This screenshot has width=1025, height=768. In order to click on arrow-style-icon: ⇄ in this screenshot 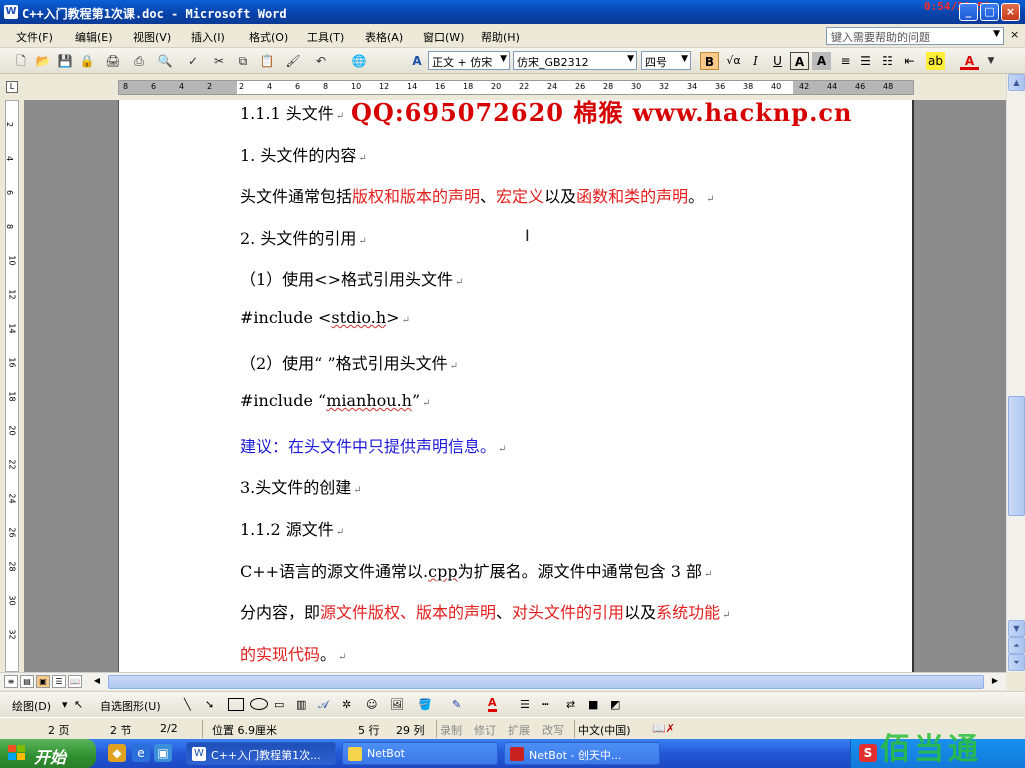, I will do `click(570, 704)`.